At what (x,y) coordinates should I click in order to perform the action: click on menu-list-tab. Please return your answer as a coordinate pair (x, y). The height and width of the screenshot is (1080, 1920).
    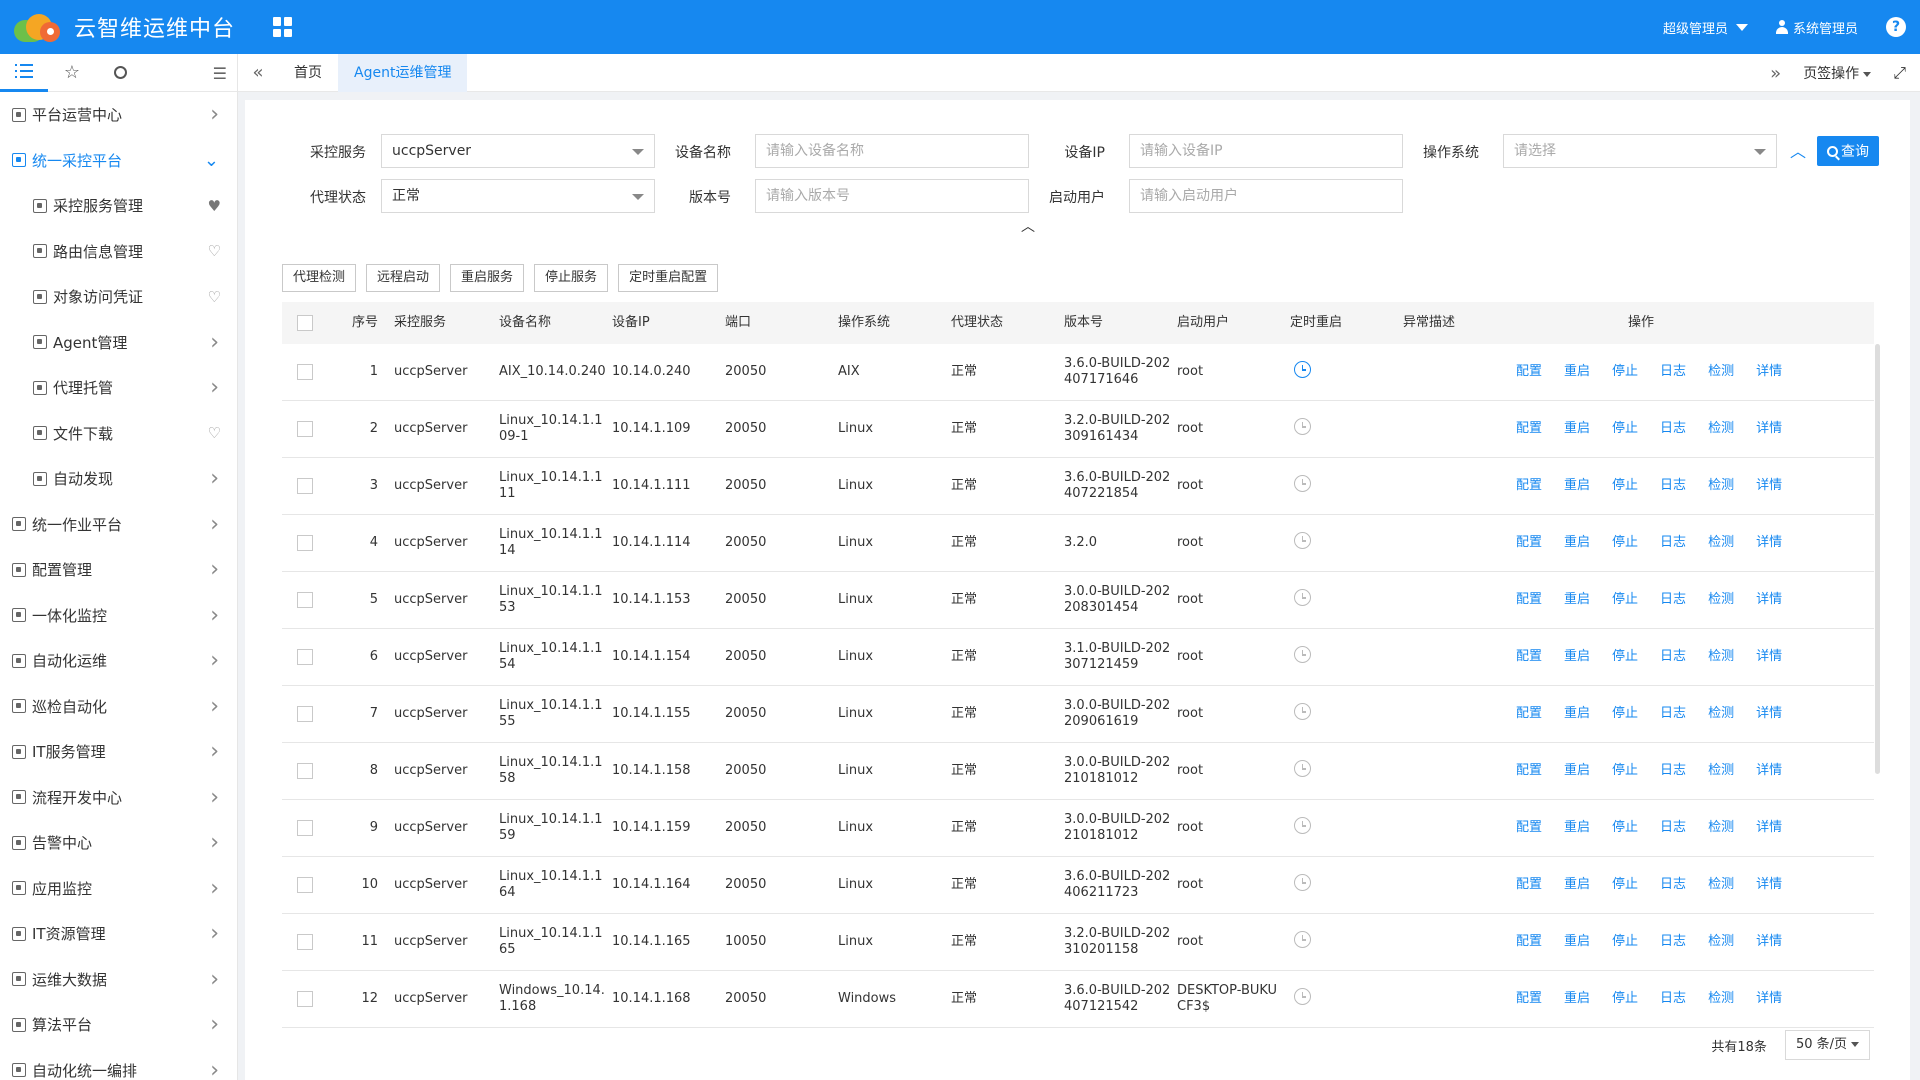
    Looking at the image, I should click on (24, 73).